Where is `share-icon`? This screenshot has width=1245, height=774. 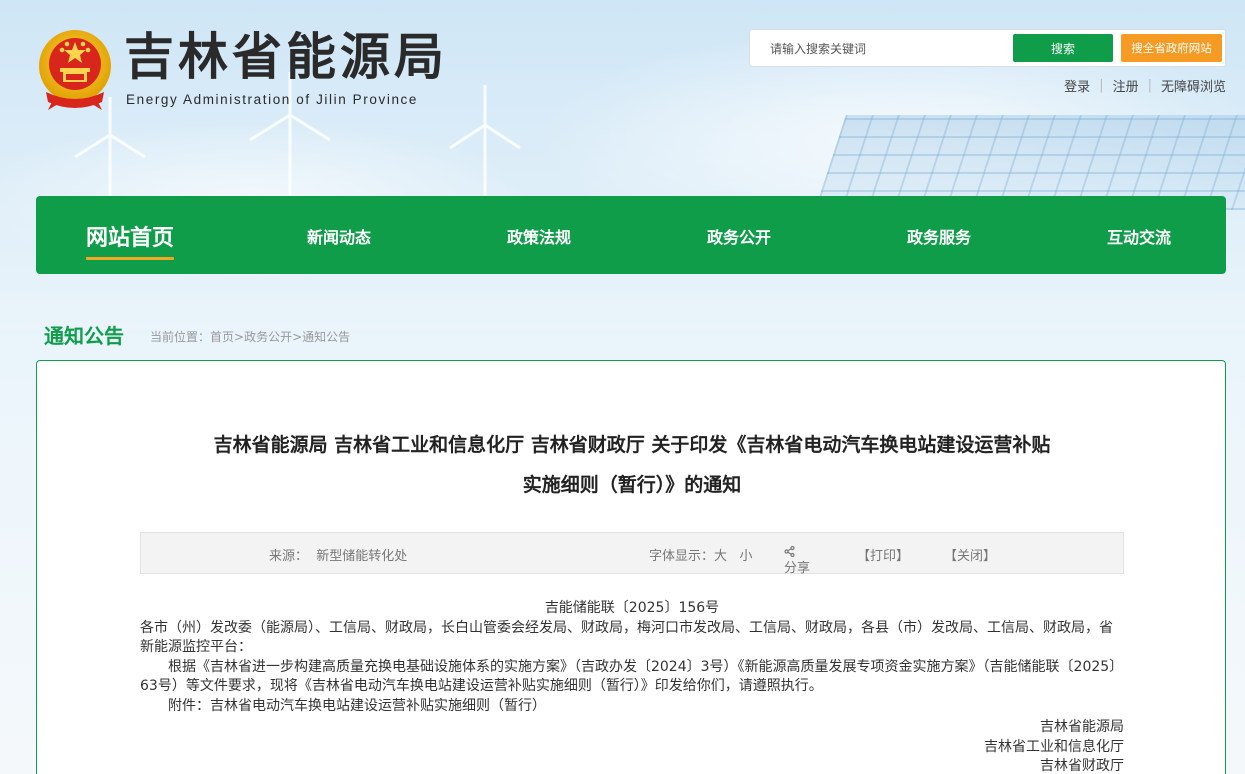
share-icon is located at coordinates (789, 551).